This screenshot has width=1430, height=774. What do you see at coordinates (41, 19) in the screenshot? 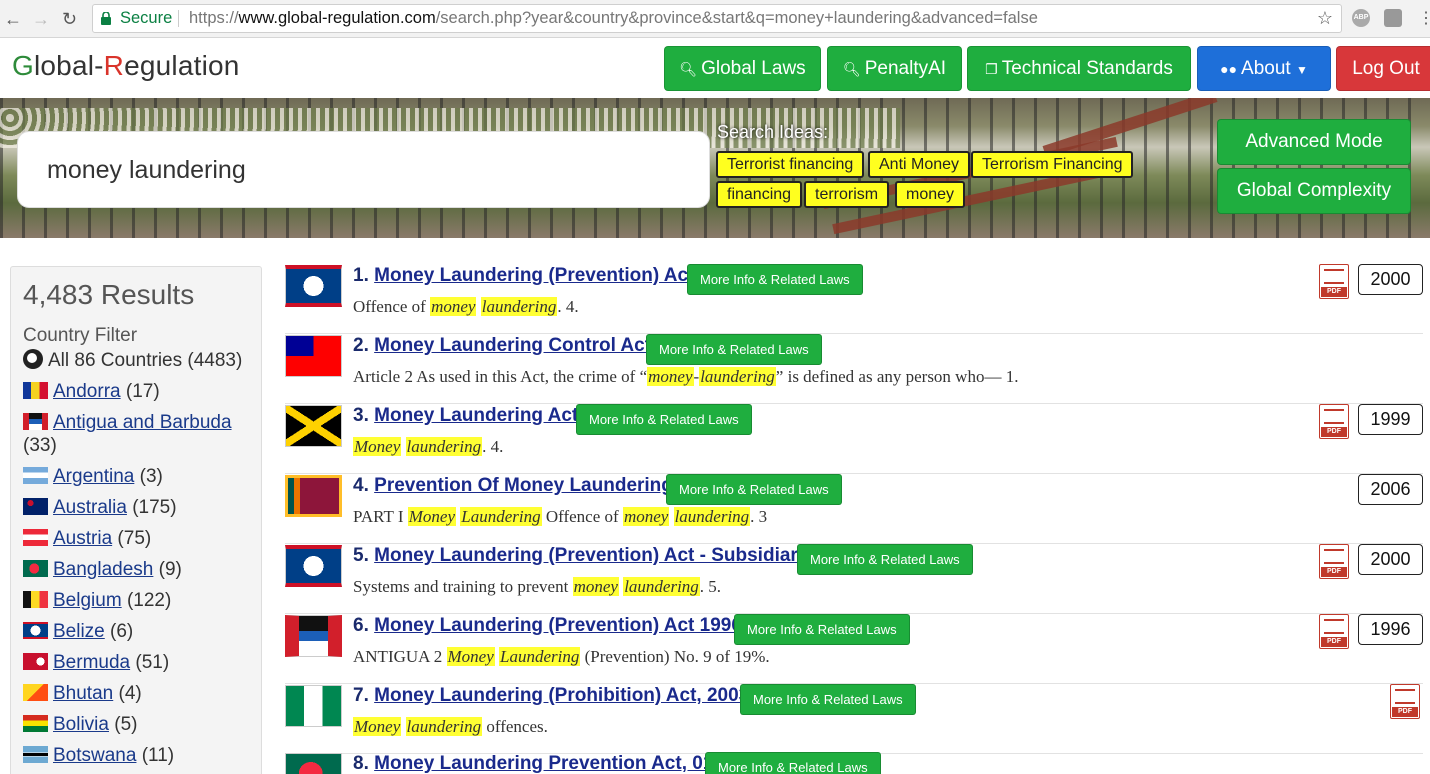
I see `forward-icon: →` at bounding box center [41, 19].